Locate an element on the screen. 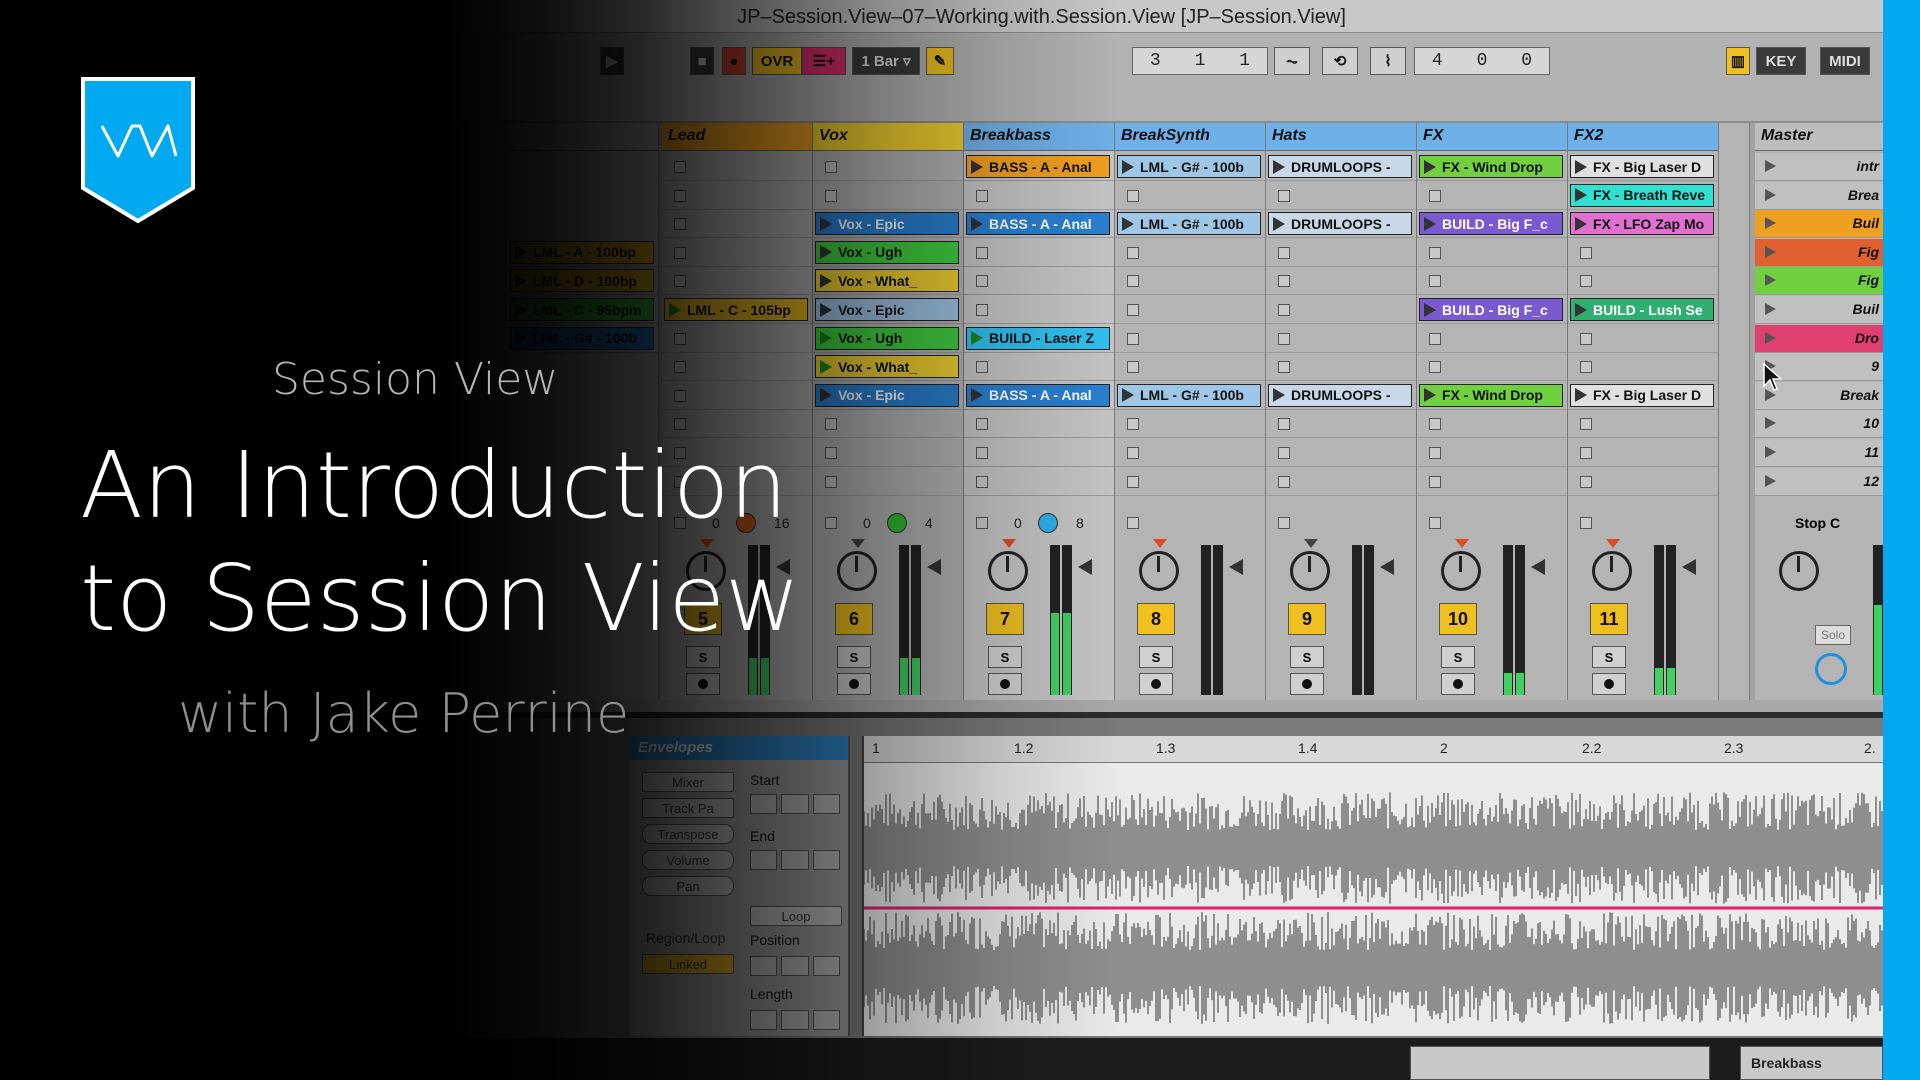 The image size is (1920, 1080). clip: BUILD - Laser Z is located at coordinates (1038, 338).